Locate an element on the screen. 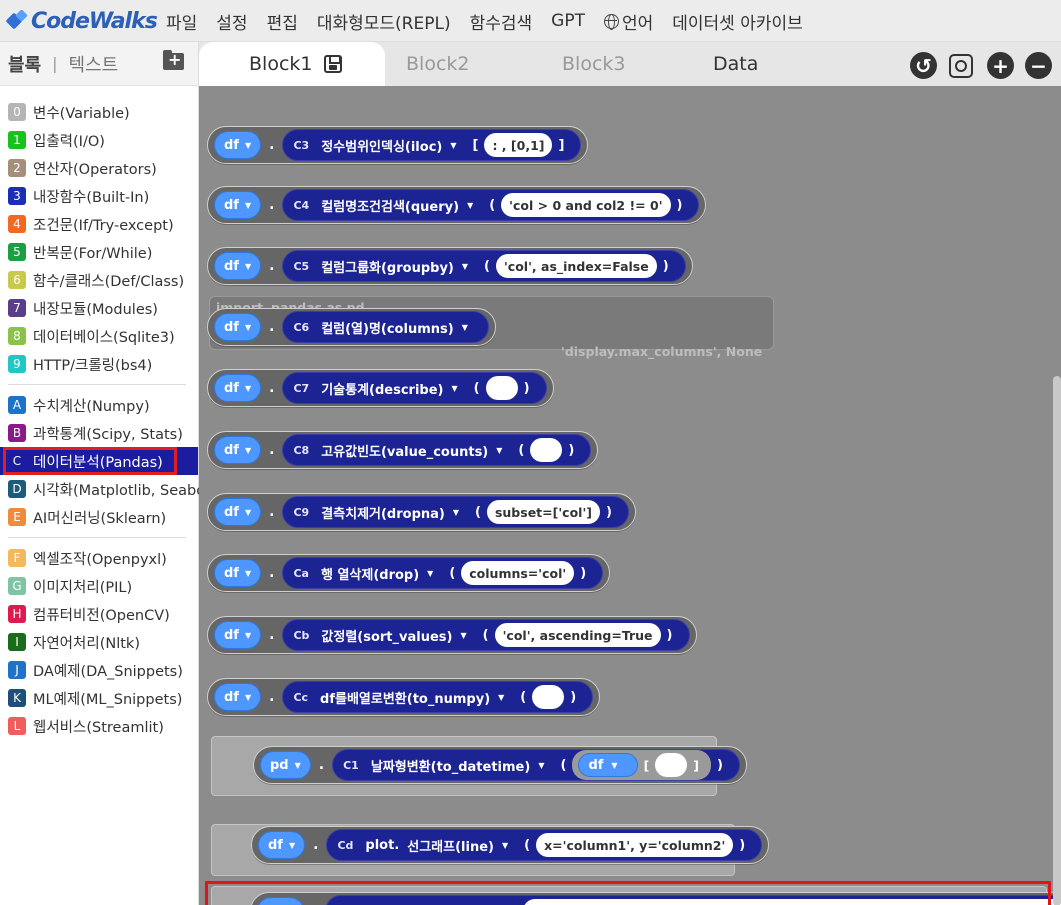  category-item-i: I 자연어처리(Nltk) is located at coordinates (99, 642).